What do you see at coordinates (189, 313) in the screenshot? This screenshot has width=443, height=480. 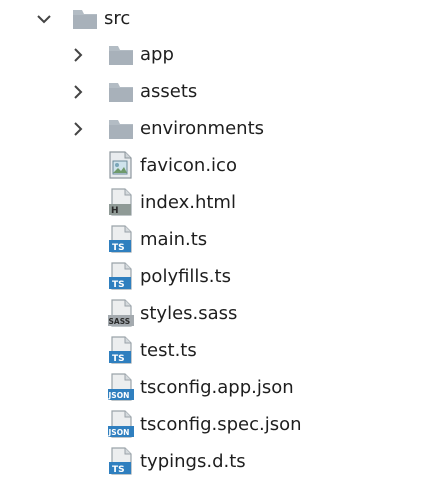 I see `tree-item-label: styles.sass` at bounding box center [189, 313].